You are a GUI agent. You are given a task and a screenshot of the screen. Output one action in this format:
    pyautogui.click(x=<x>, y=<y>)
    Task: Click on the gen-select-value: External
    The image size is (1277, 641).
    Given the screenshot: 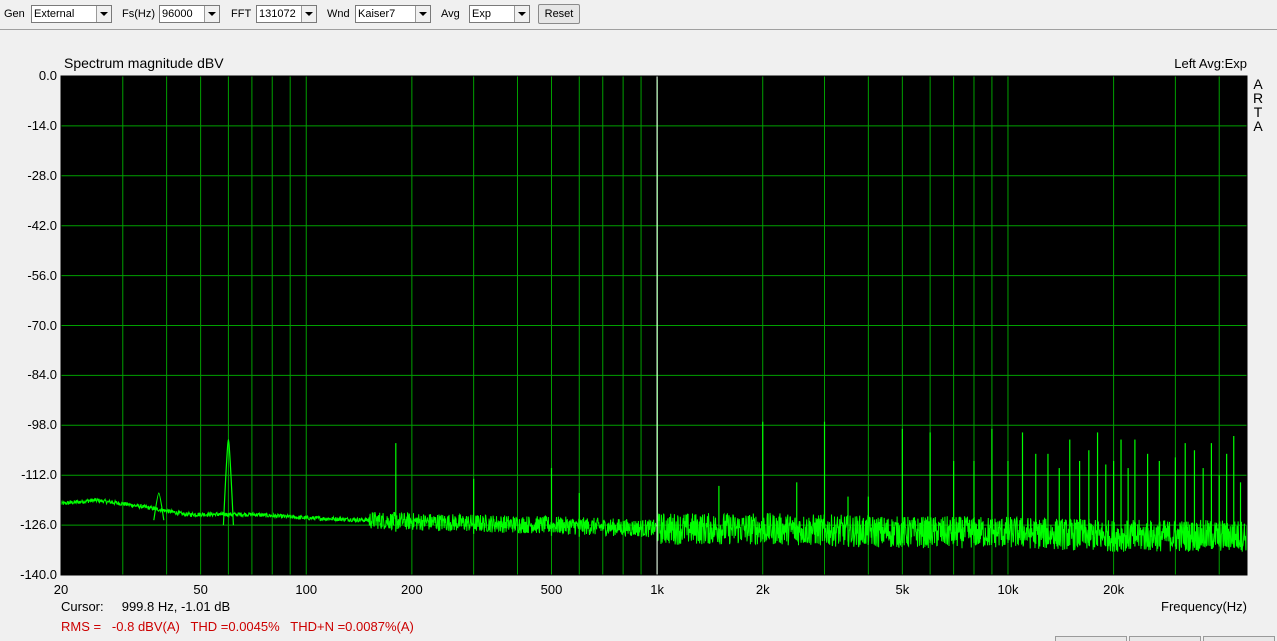 What is the action you would take?
    pyautogui.click(x=54, y=14)
    